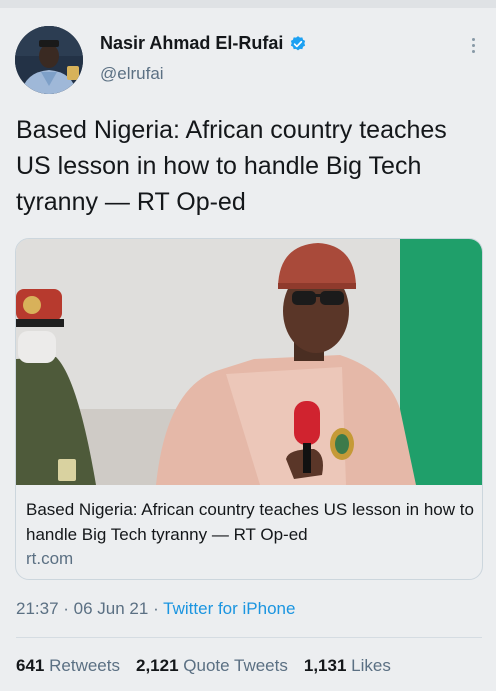 The image size is (496, 691). I want to click on author-name: Nasir Ahmad El-Rufai, so click(203, 43).